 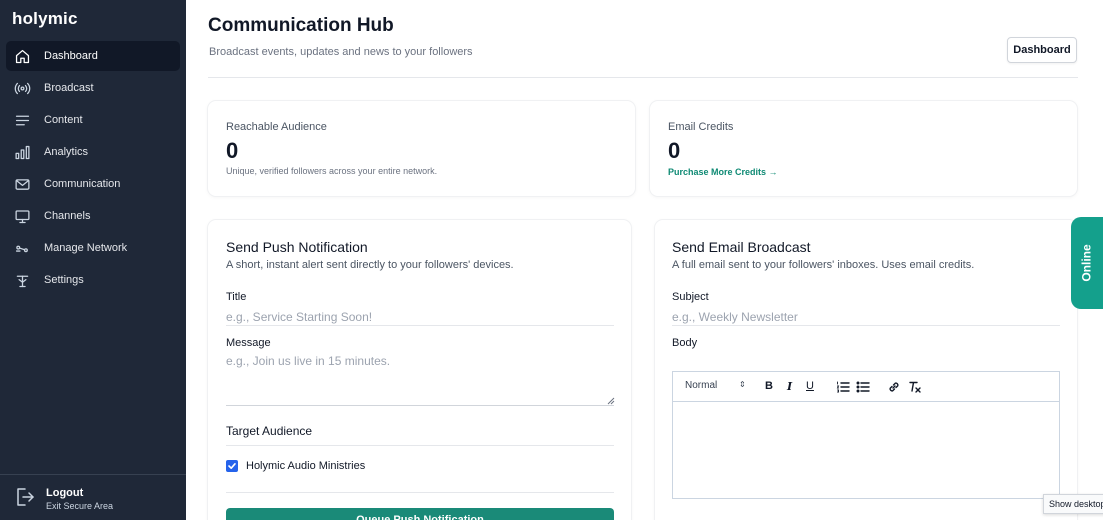 What do you see at coordinates (297, 247) in the screenshot?
I see `push-title: Send Push Notification` at bounding box center [297, 247].